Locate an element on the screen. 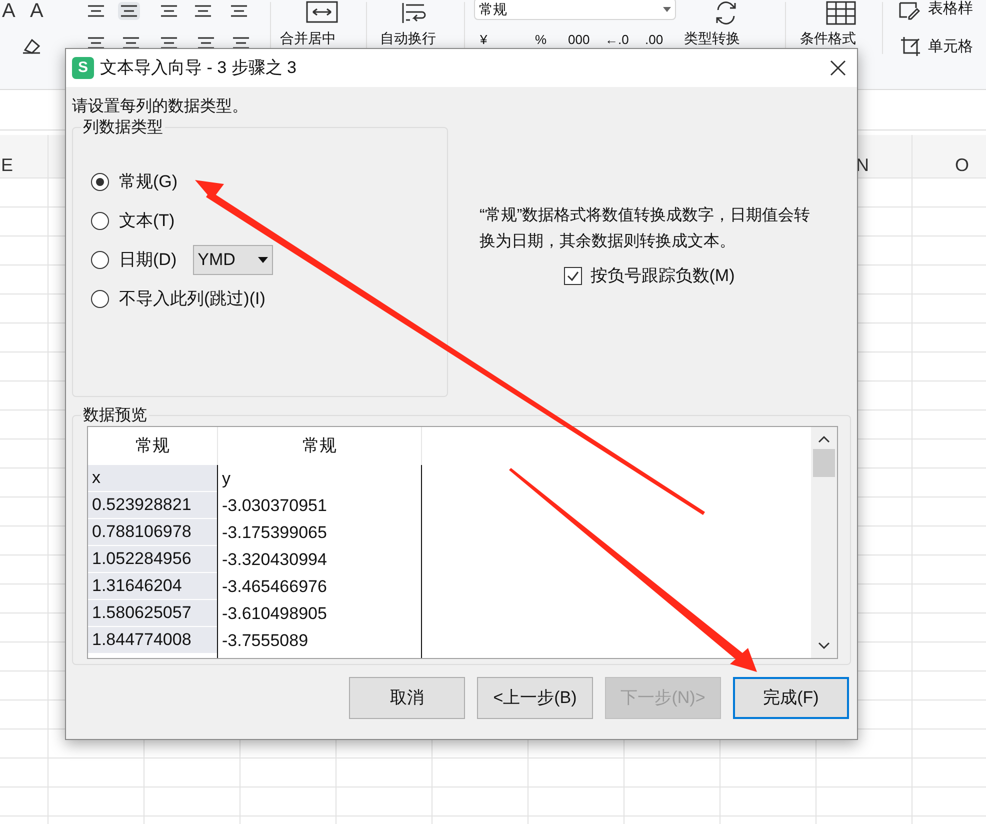  table-cell: 1.844774008 is located at coordinates (152, 640).